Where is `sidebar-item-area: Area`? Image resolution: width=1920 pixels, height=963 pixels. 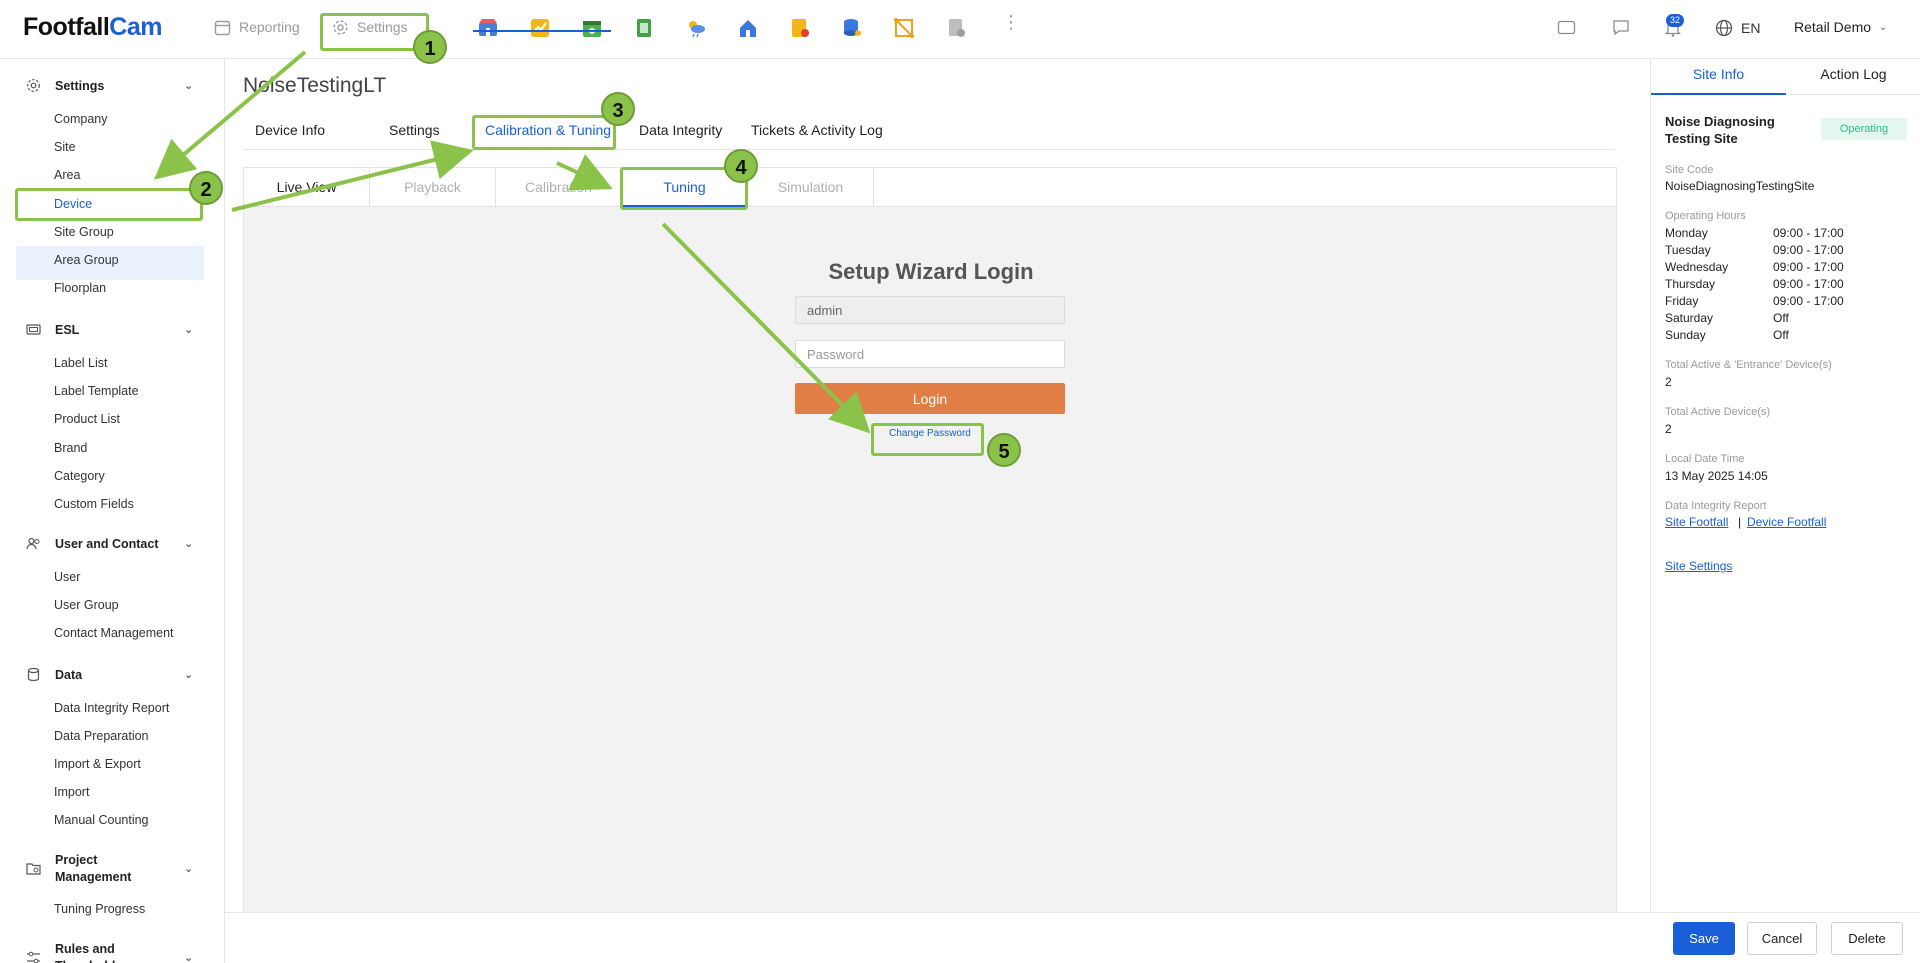
sidebar-item-area: Area is located at coordinates (67, 175).